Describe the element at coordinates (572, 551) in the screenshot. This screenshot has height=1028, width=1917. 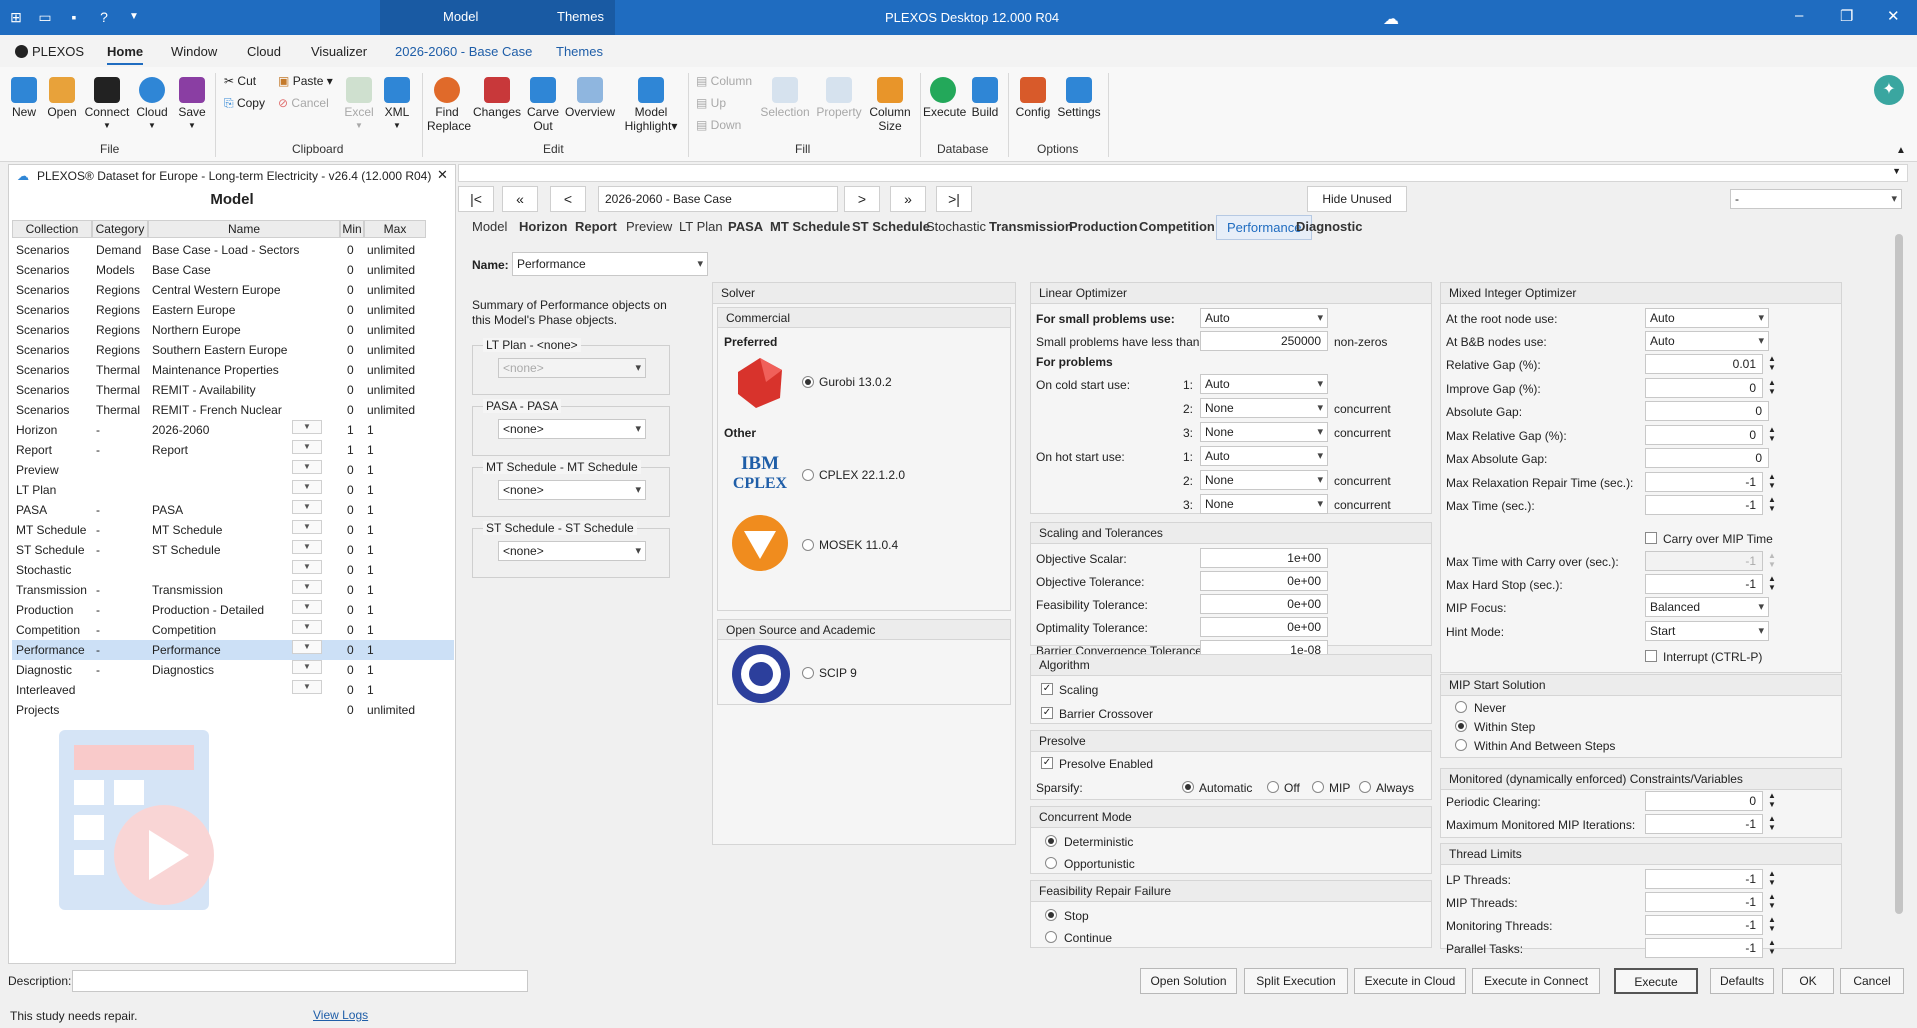
I see `st-schedule-select: <none>` at that location.